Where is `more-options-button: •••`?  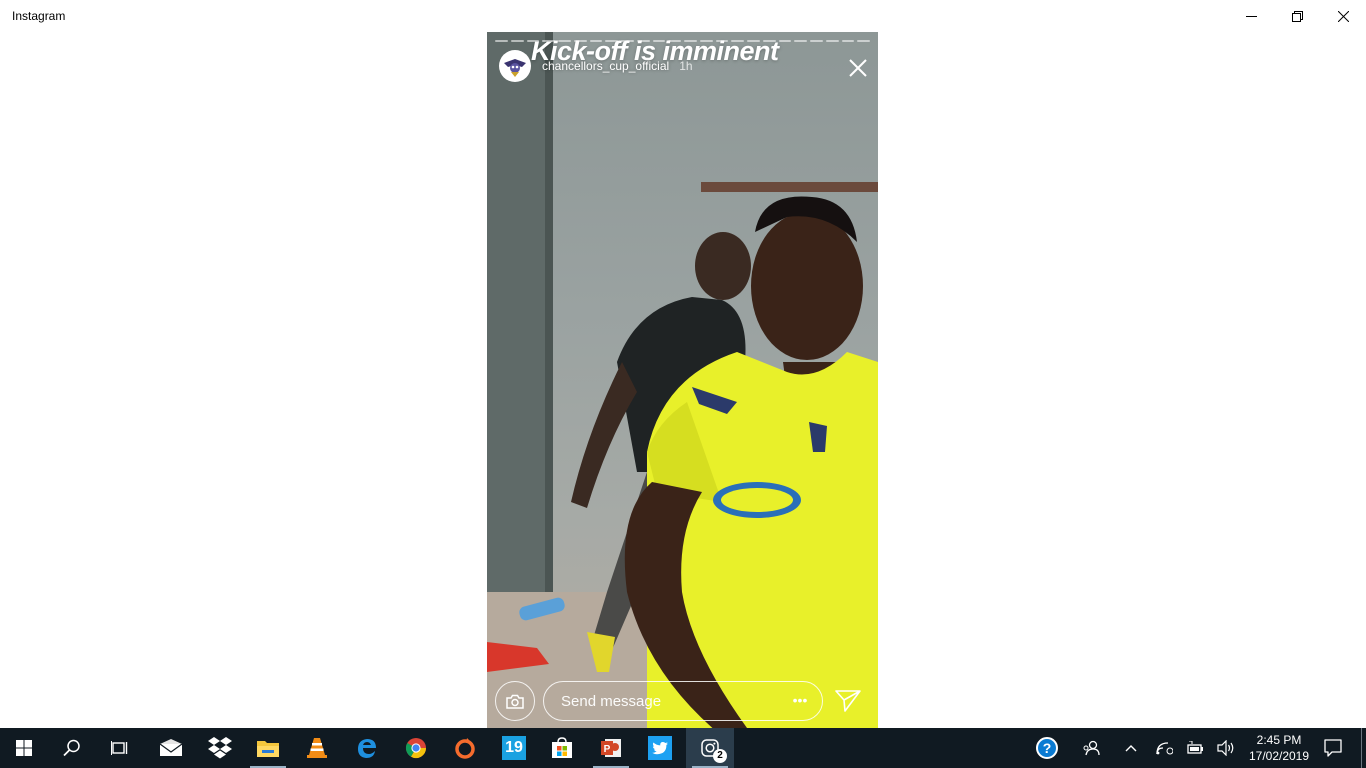 more-options-button: ••• is located at coordinates (800, 700).